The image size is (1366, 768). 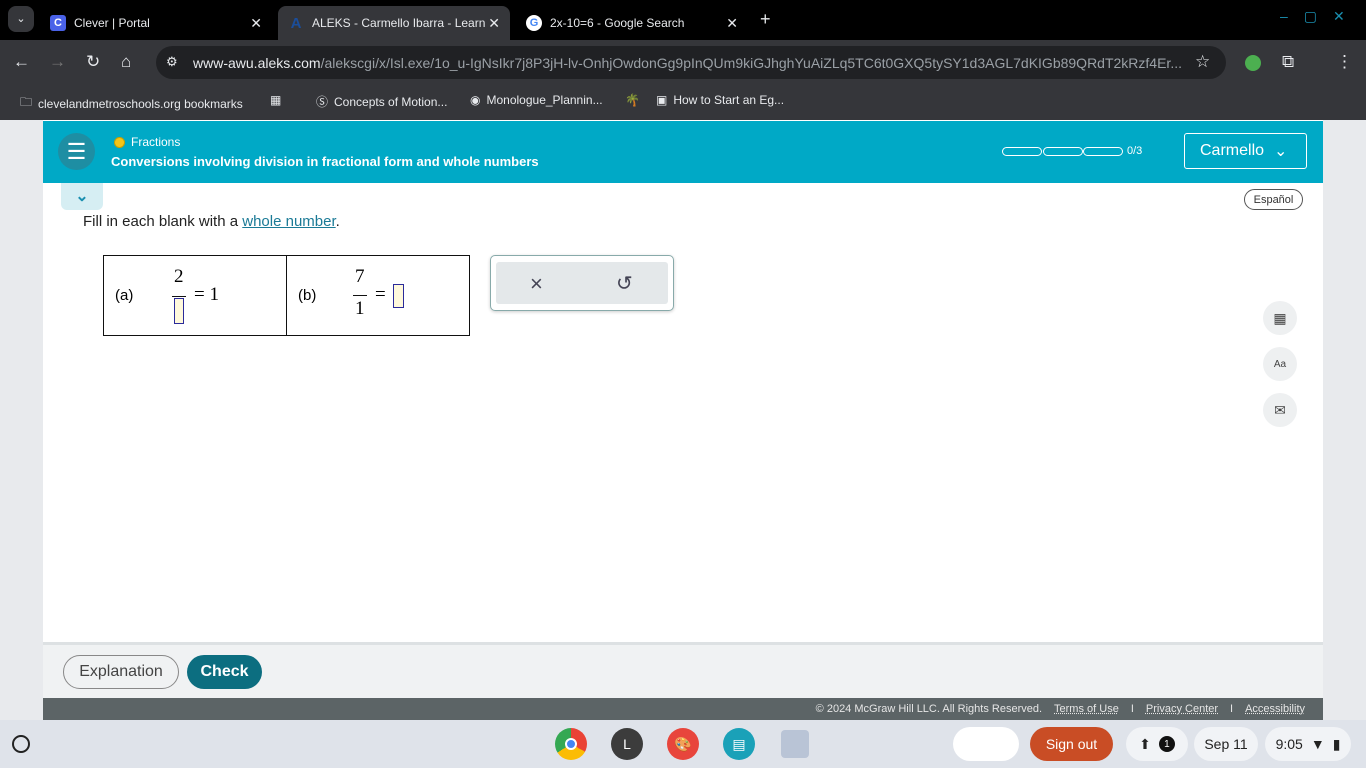 What do you see at coordinates (1182, 709) in the screenshot?
I see `privacy-link: Privacy Center` at bounding box center [1182, 709].